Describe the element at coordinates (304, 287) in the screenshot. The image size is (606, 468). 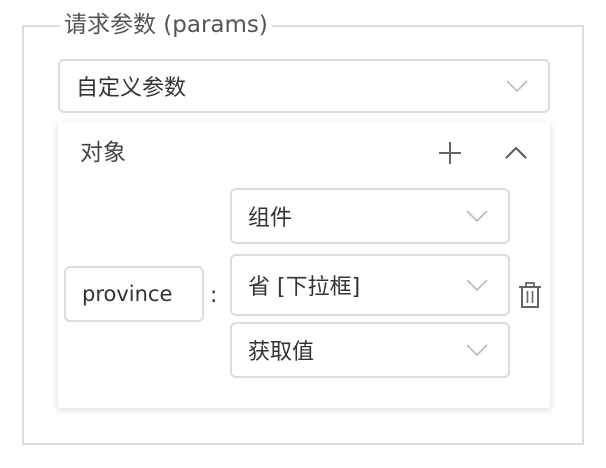
I see `component-value: 省 [下拉框]` at that location.